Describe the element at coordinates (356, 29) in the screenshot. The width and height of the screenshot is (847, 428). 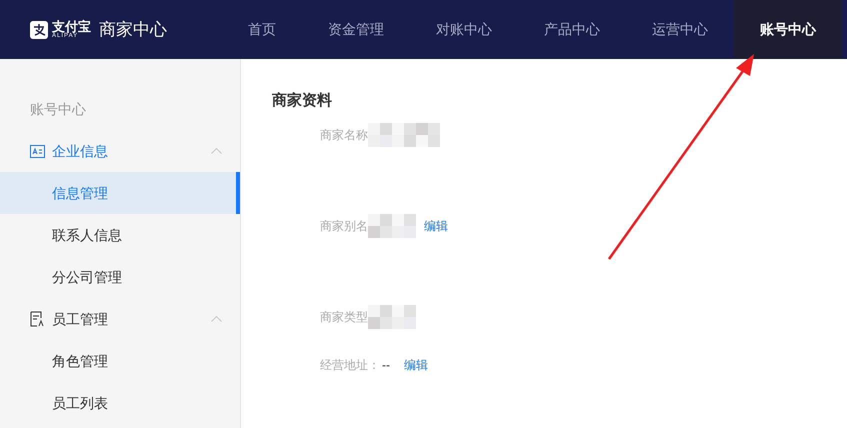
I see `nav-tab: 资金管理` at that location.